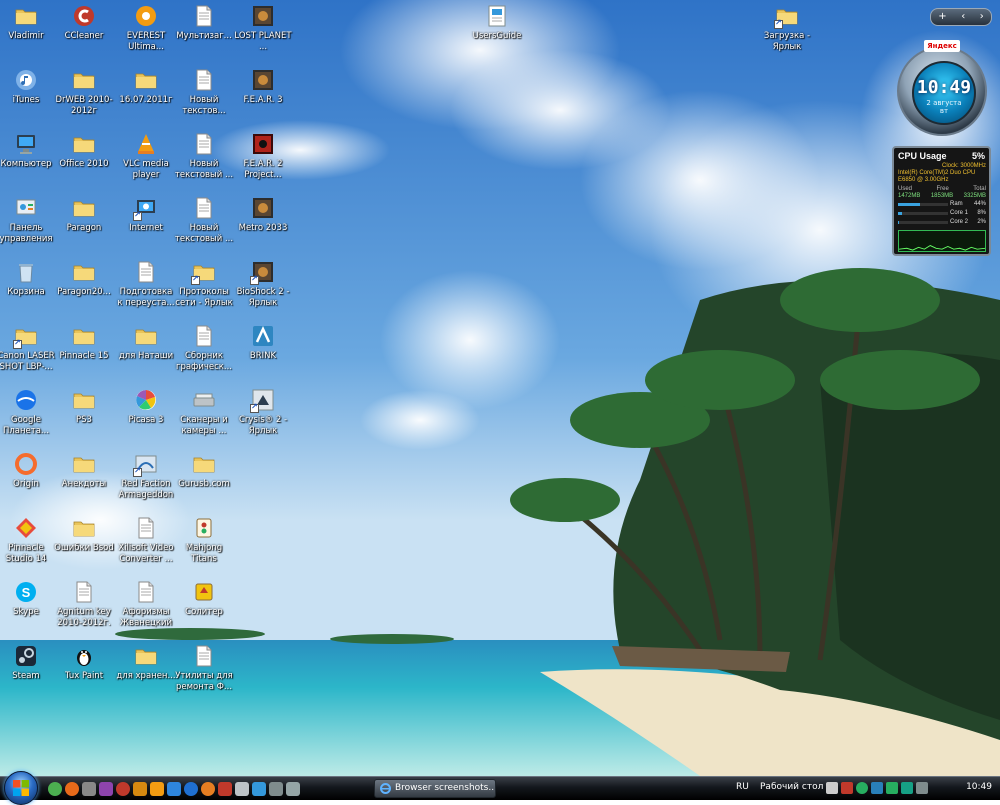  What do you see at coordinates (942, 213) in the screenshot?
I see `core1-row: Core 1 8%` at bounding box center [942, 213].